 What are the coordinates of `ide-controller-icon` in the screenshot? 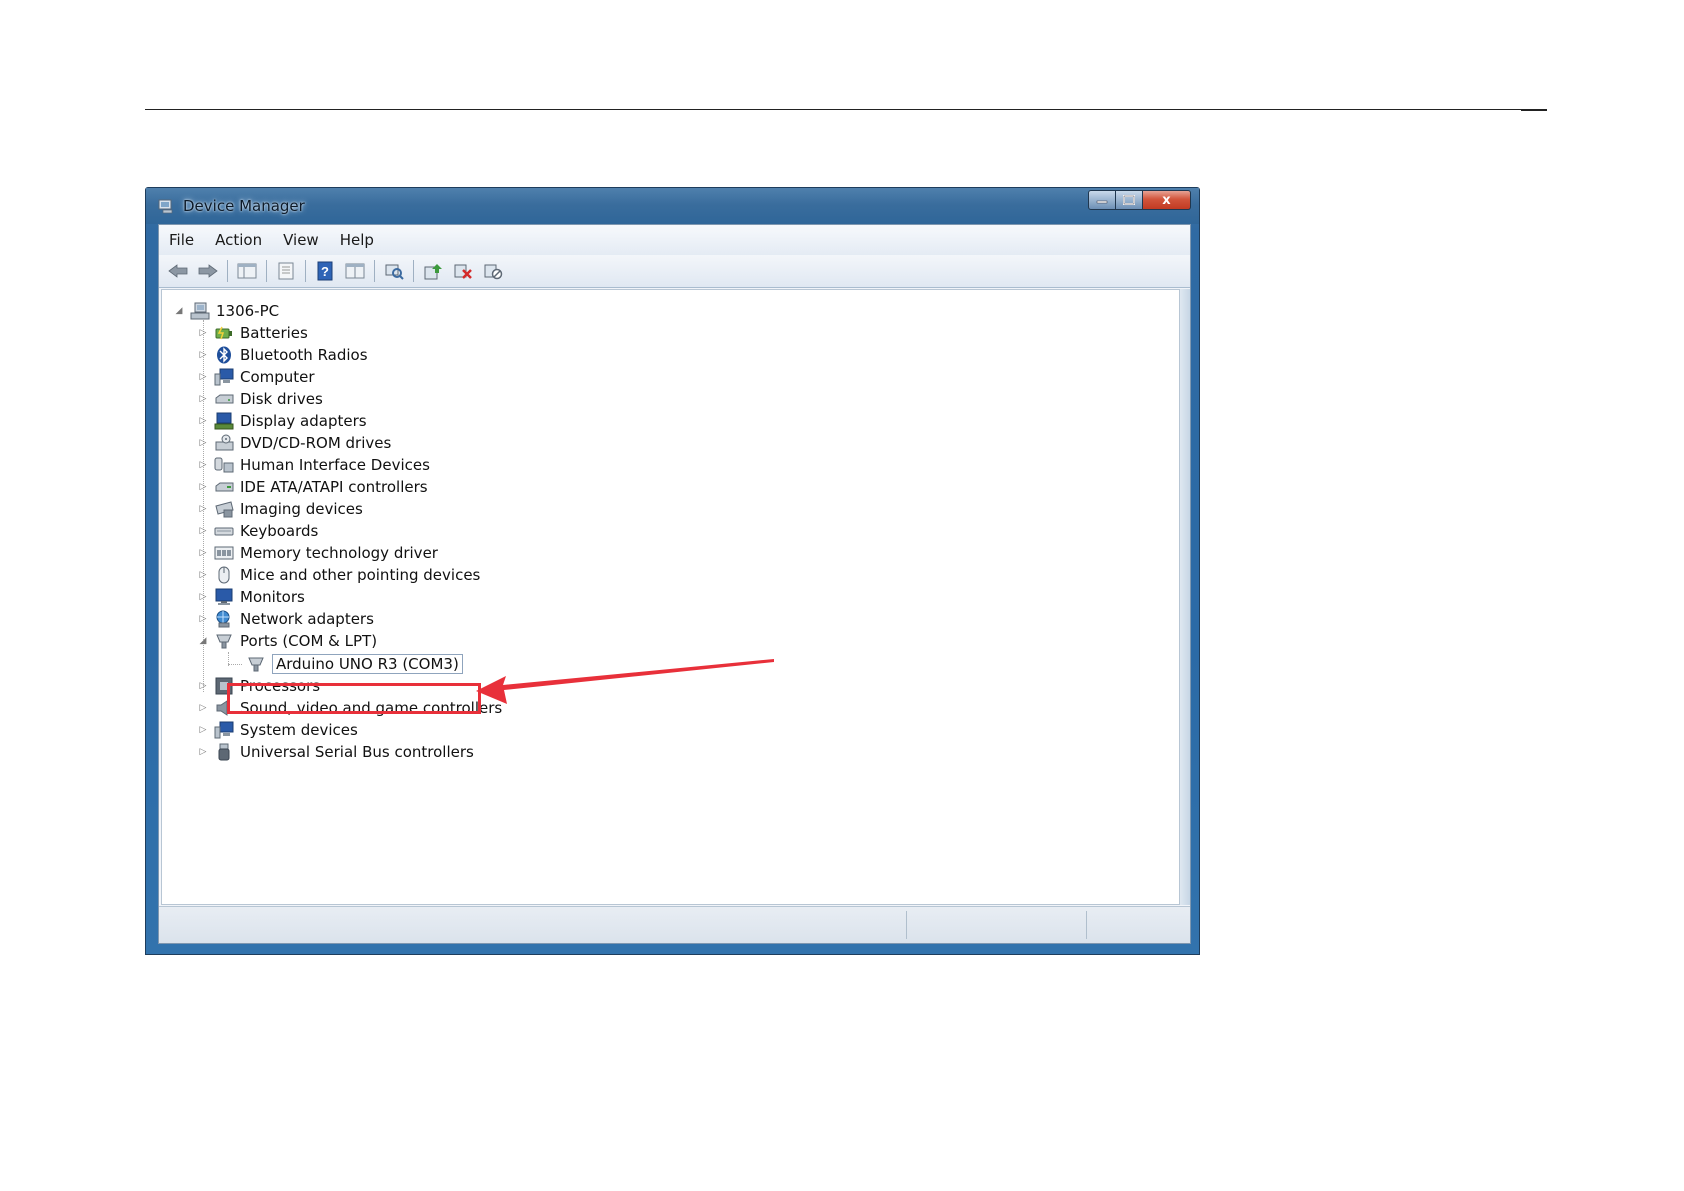 It's located at (224, 487).